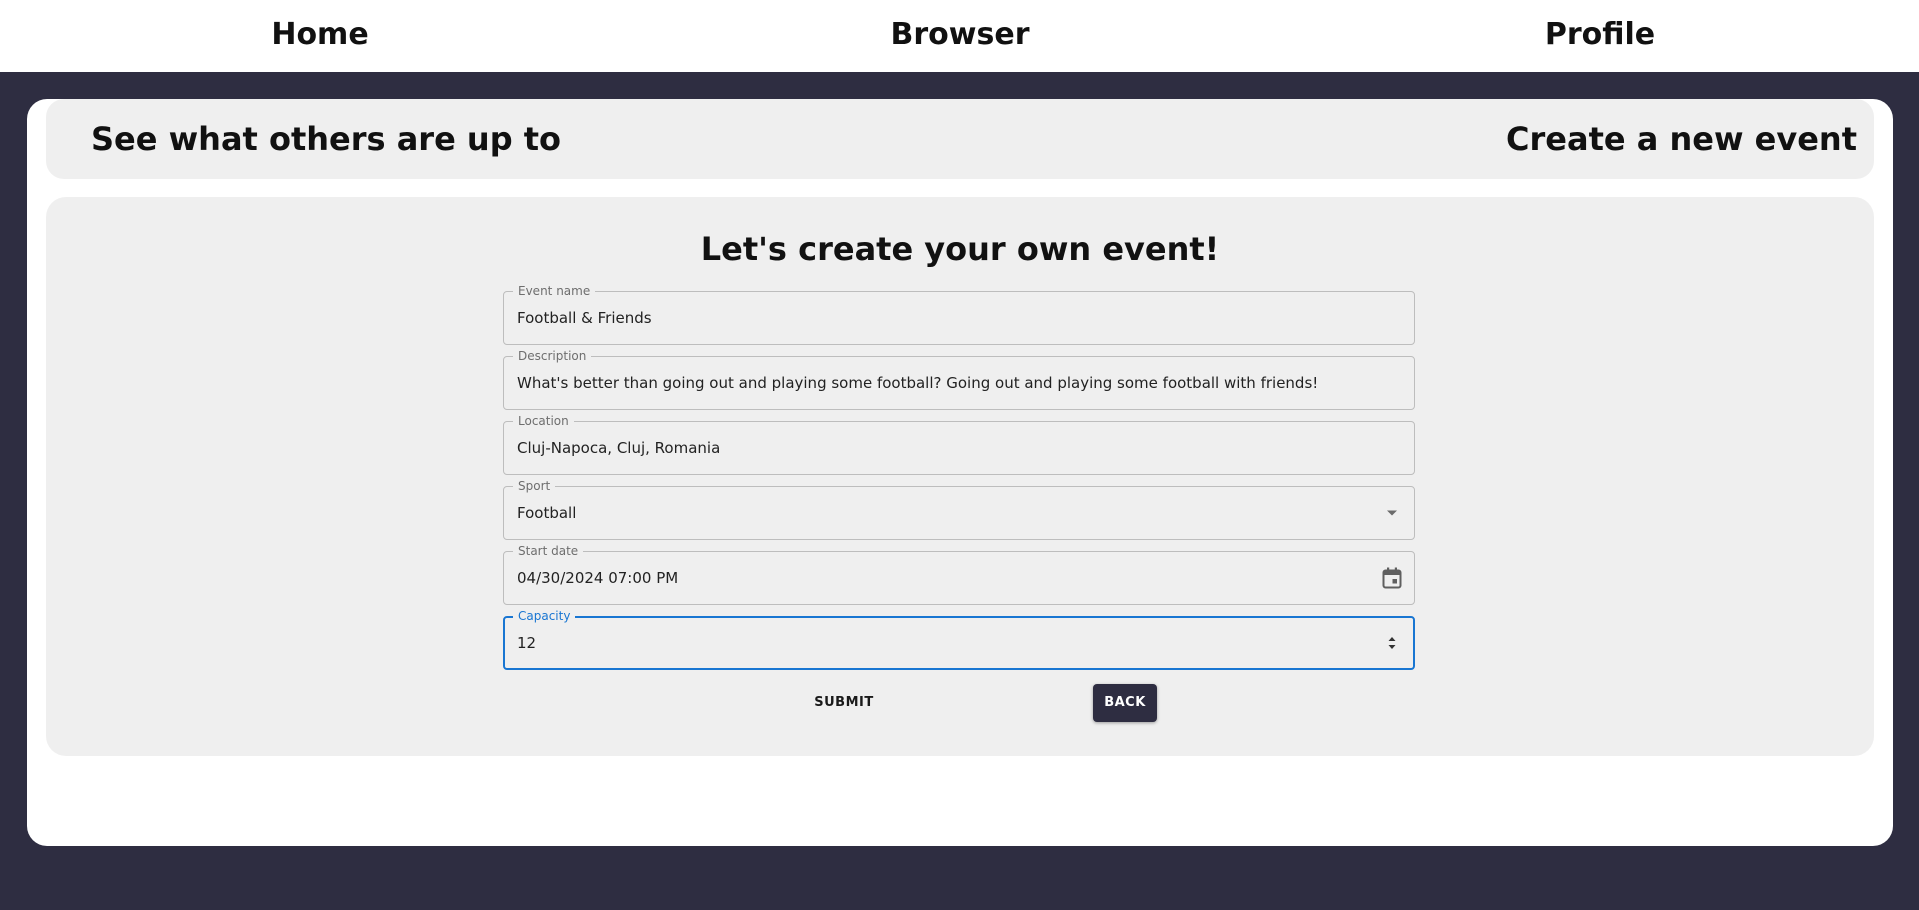 The image size is (1919, 910). Describe the element at coordinates (619, 448) in the screenshot. I see `location-value: Cluj-Napoca, Cluj, Romania` at that location.